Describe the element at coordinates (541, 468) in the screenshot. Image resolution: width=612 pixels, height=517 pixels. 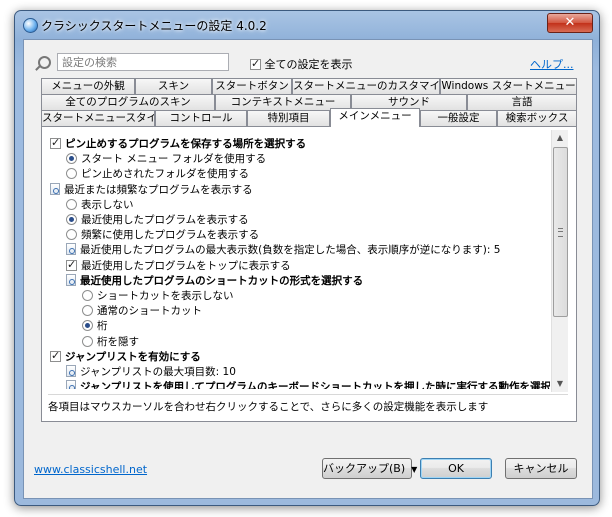
I see `cancel-button: キャンセル` at that location.